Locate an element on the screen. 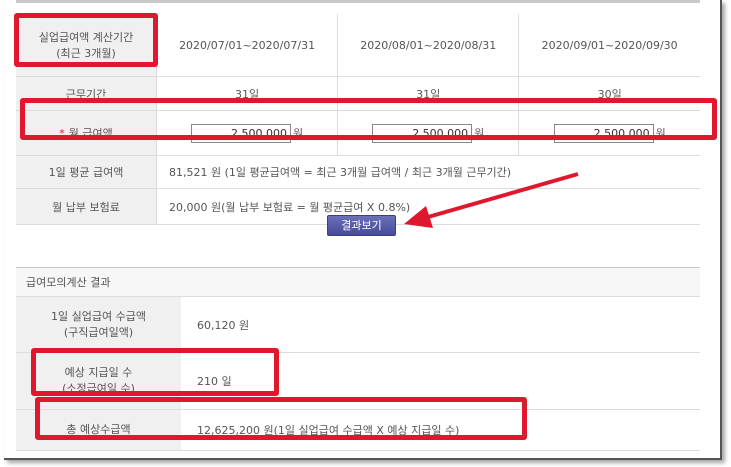 The height and width of the screenshot is (467, 731). top-divider is located at coordinates (358, 1).